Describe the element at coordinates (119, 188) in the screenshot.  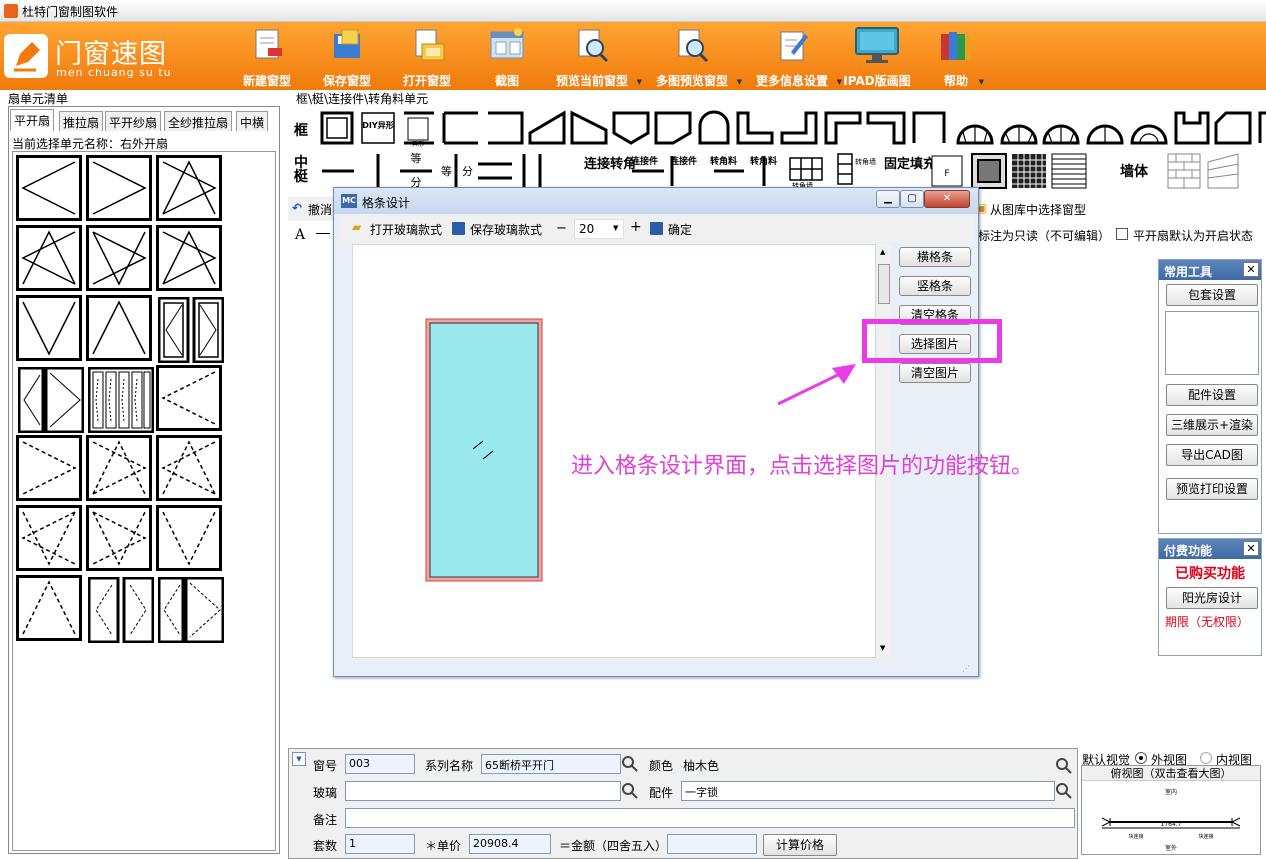
I see `sash-unit-right-open` at that location.